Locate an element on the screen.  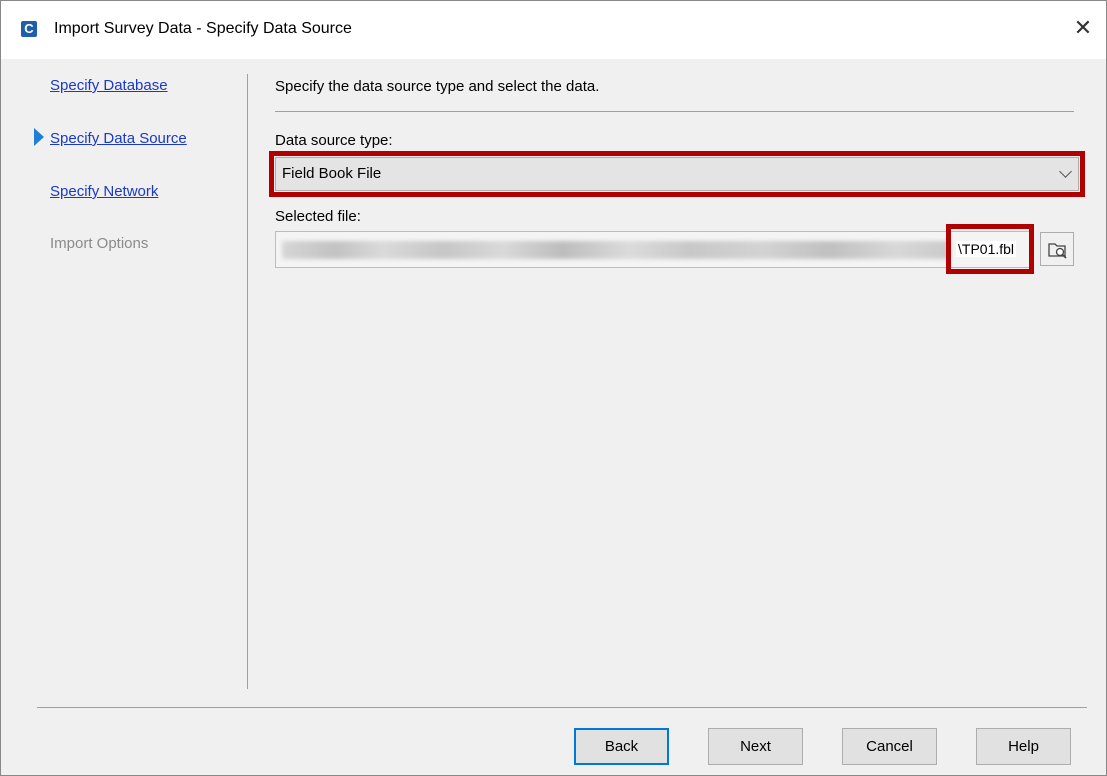
cancel-button: Cancel is located at coordinates (889, 746).